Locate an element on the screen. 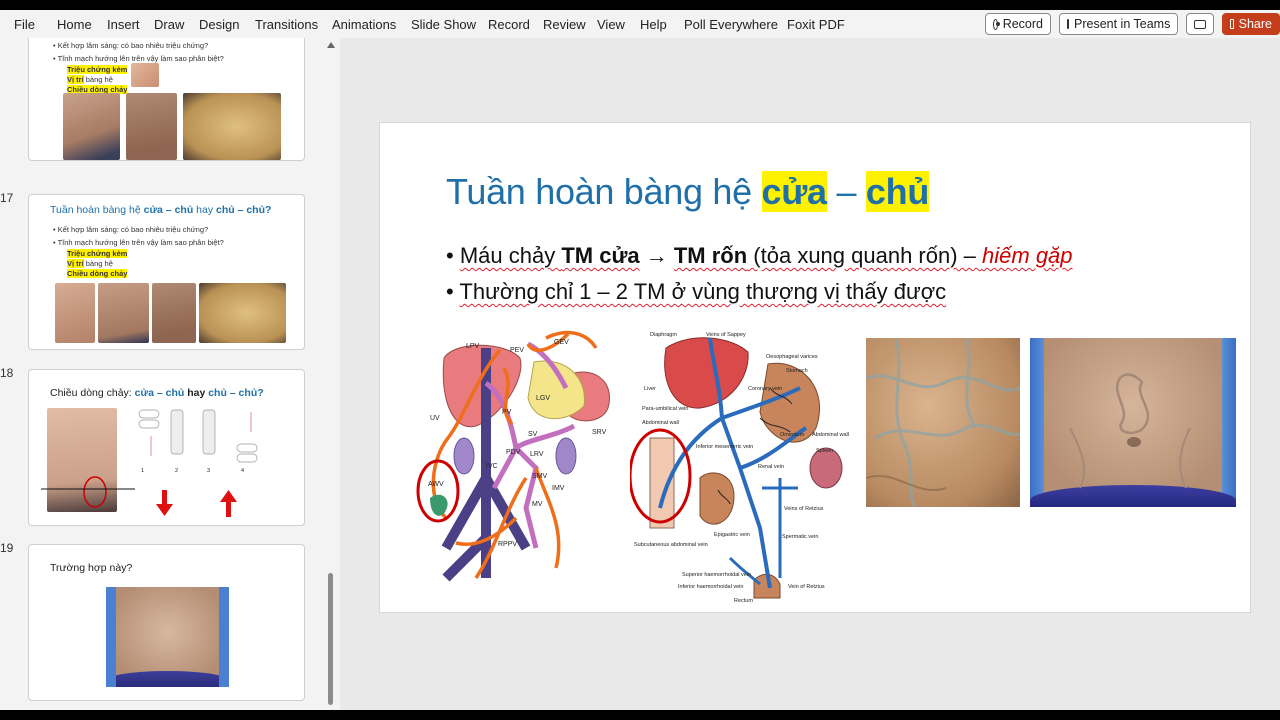 The height and width of the screenshot is (720, 1280). slide-title: Tuần hoàn bàng hệ cửa – chủ is located at coordinates (687, 192).